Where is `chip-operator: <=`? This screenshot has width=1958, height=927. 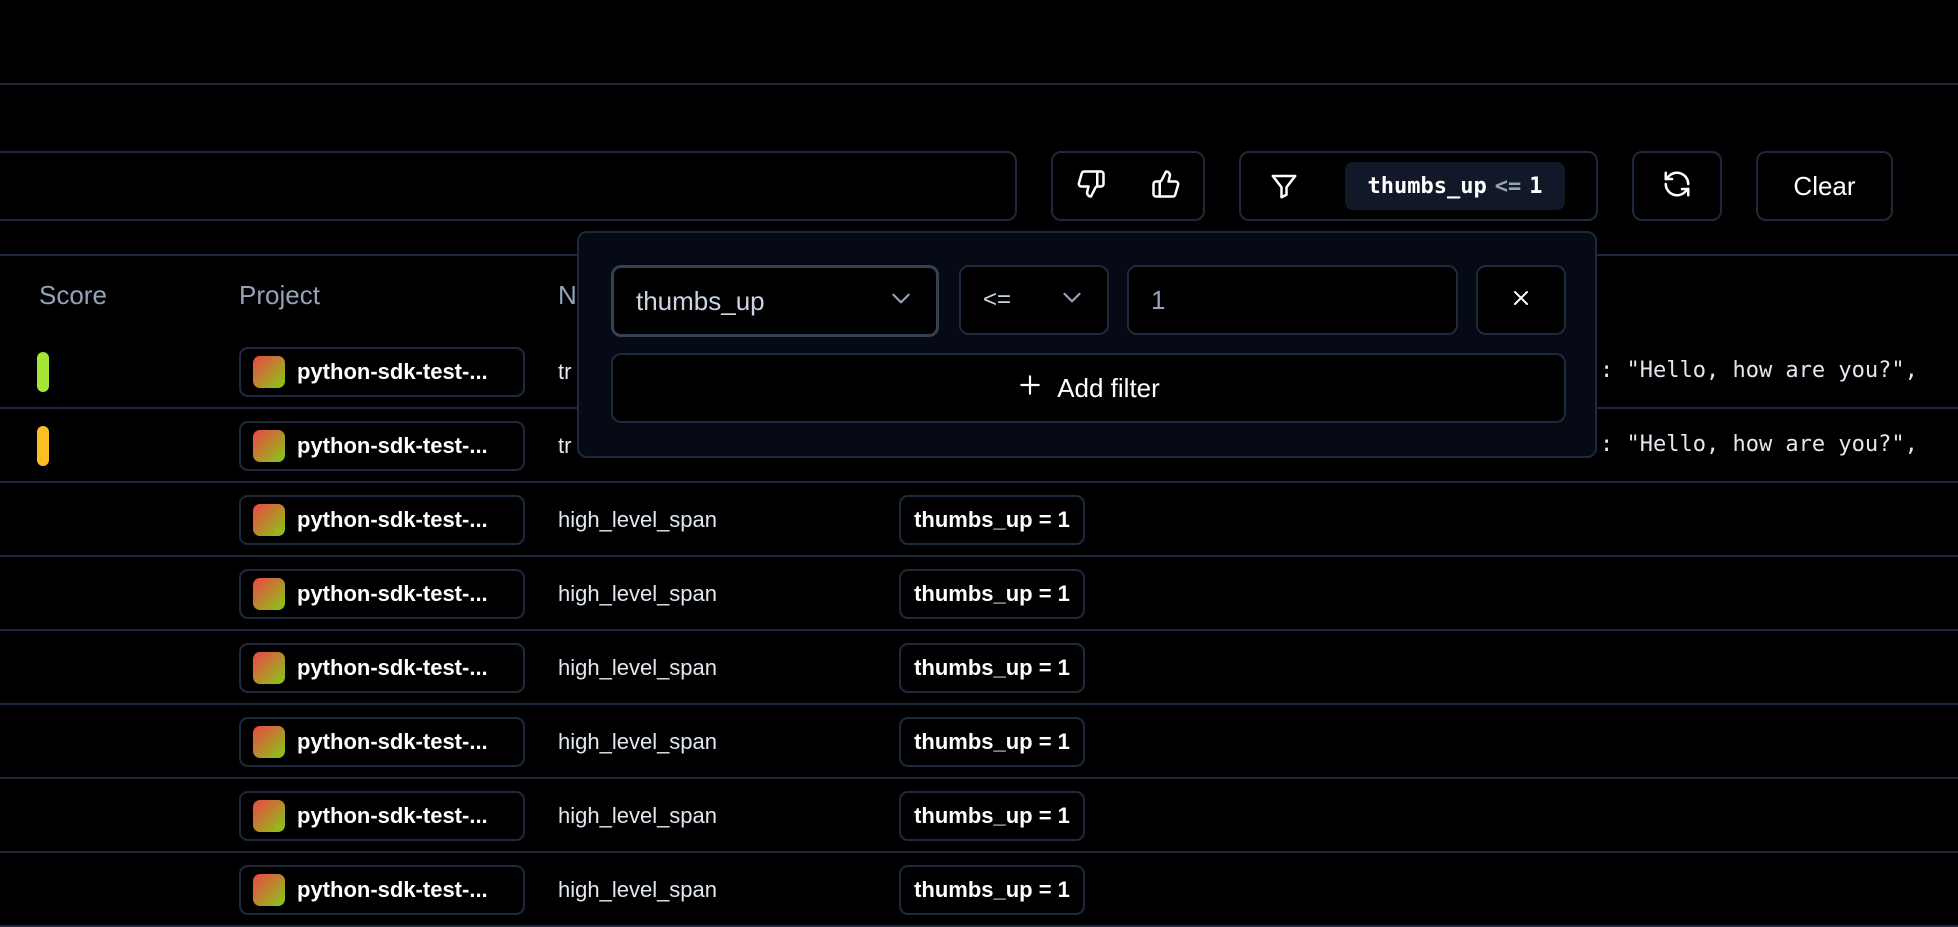
chip-operator: <= is located at coordinates (1508, 186).